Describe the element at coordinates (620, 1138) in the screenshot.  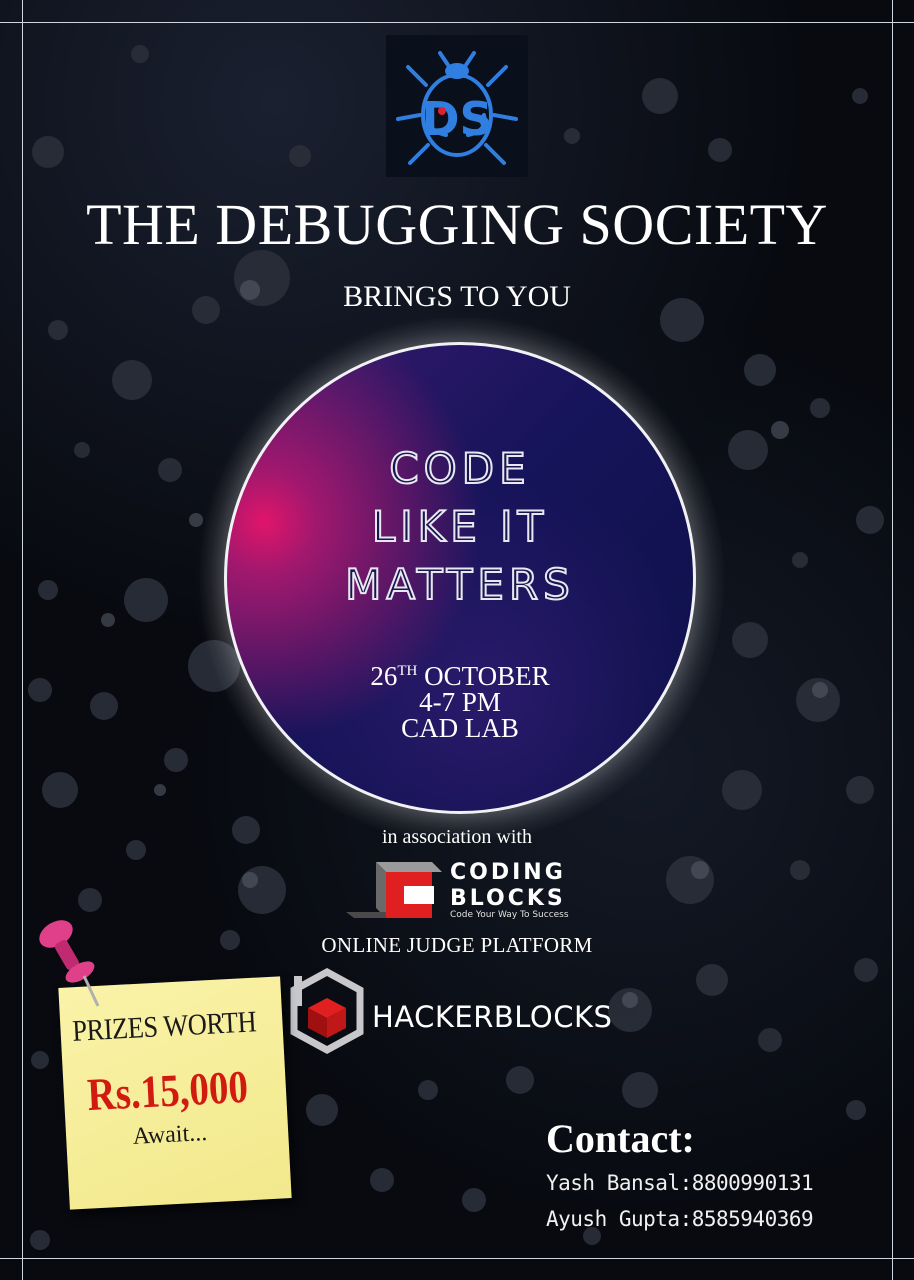
I see `contact-title: Contact:` at that location.